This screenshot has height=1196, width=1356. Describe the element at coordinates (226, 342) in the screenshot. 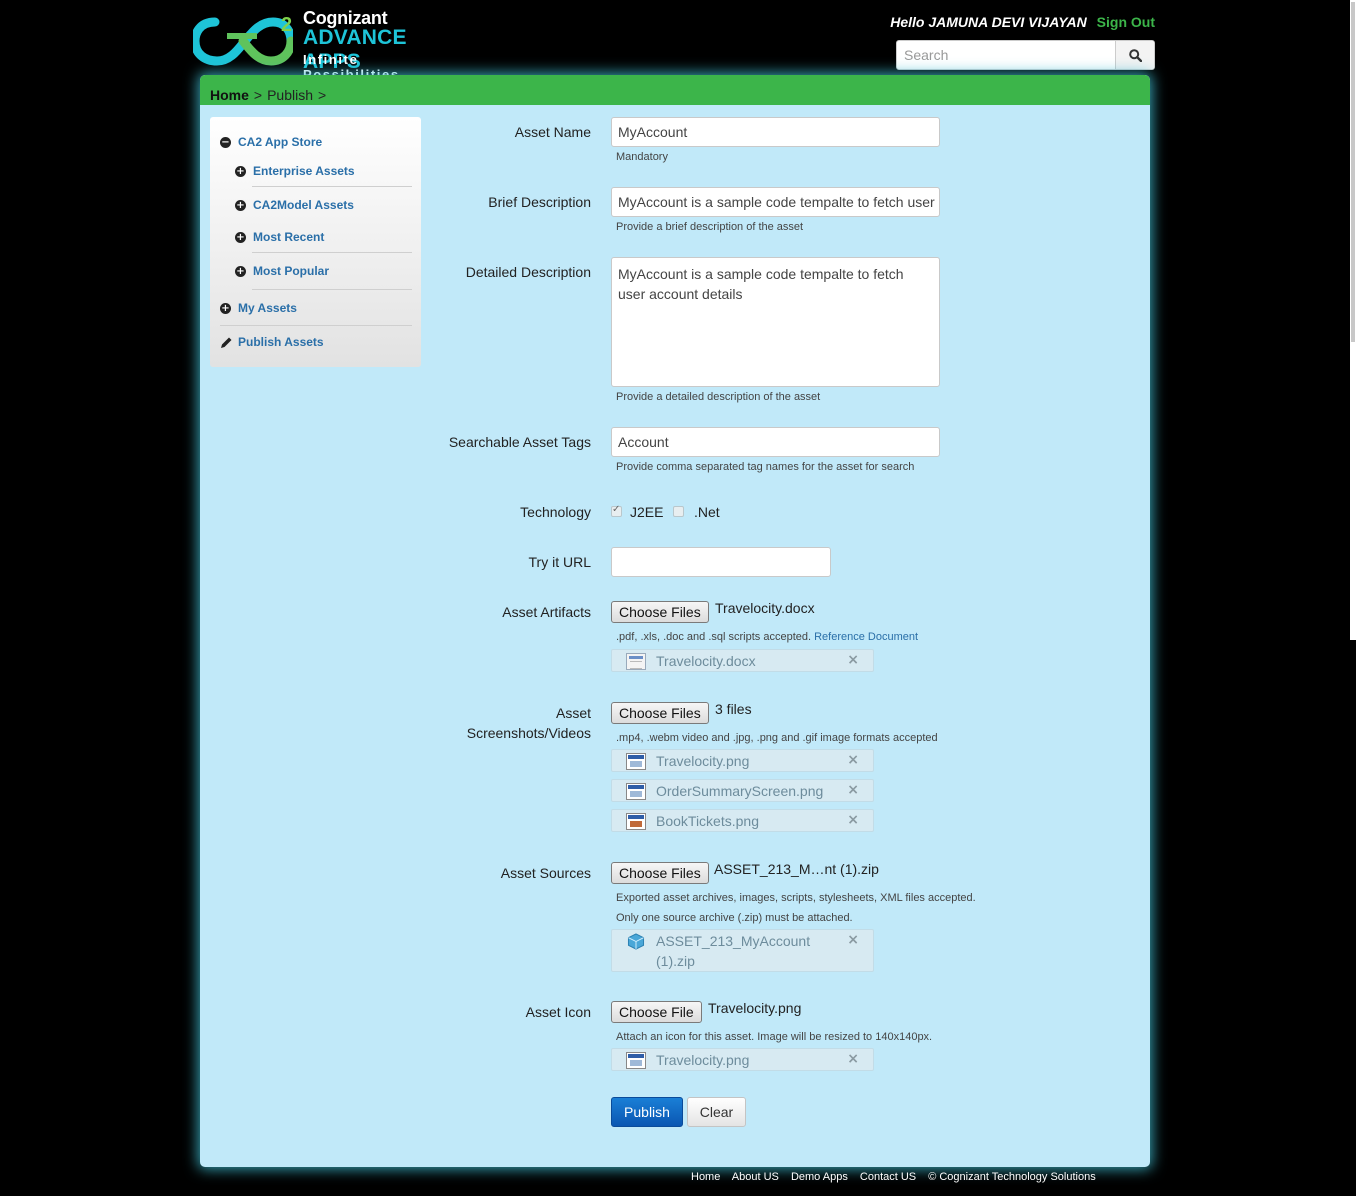

I see `pencil-icon` at that location.